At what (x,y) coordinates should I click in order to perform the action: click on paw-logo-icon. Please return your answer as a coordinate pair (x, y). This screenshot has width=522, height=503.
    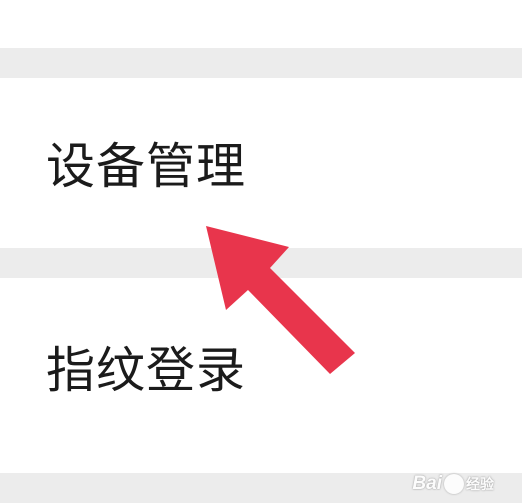
    Looking at the image, I should click on (454, 484).